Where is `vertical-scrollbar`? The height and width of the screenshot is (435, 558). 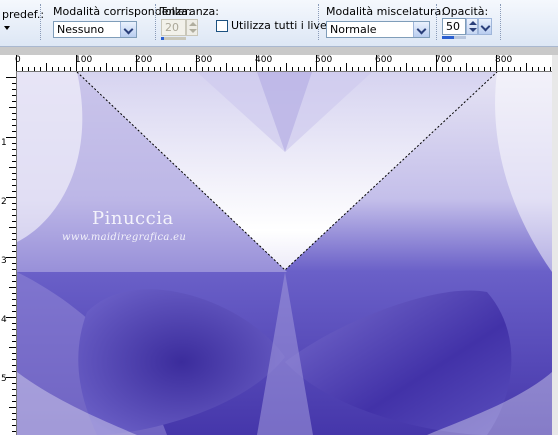
vertical-scrollbar is located at coordinates (555, 245).